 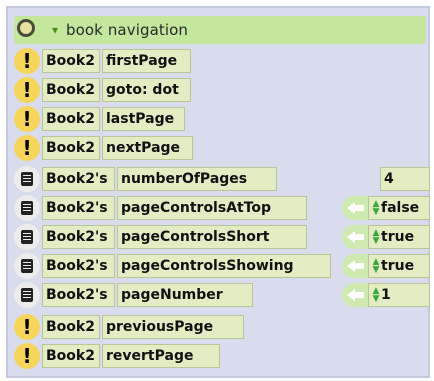 What do you see at coordinates (143, 119) in the screenshot?
I see `selector-tile: lastPage` at bounding box center [143, 119].